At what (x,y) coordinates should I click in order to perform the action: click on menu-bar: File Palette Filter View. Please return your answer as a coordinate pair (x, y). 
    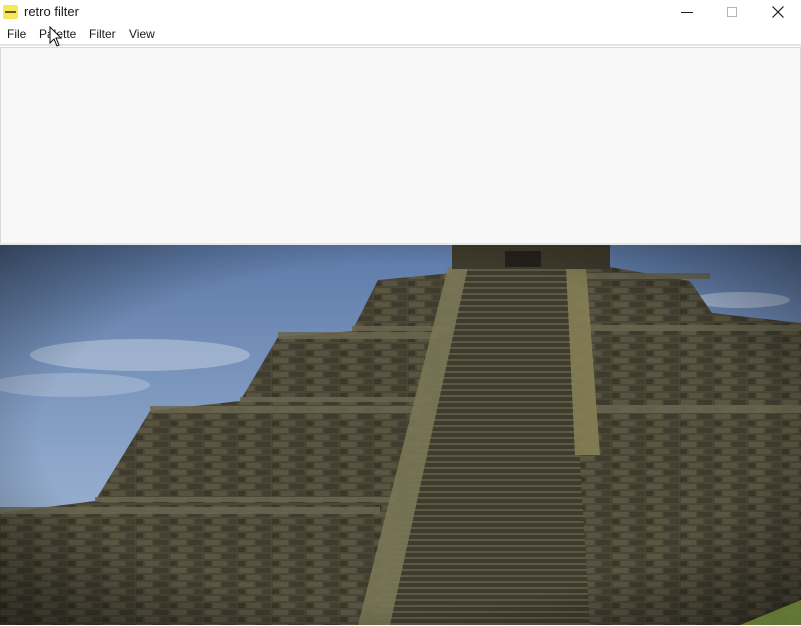
    Looking at the image, I should click on (400, 34).